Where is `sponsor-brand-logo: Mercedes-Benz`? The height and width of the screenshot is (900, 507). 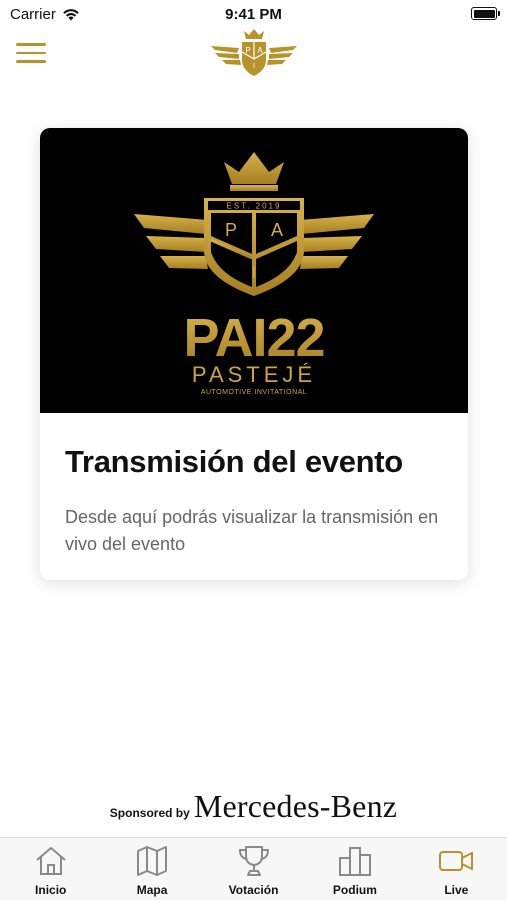
sponsor-brand-logo: Mercedes-Benz is located at coordinates (295, 806).